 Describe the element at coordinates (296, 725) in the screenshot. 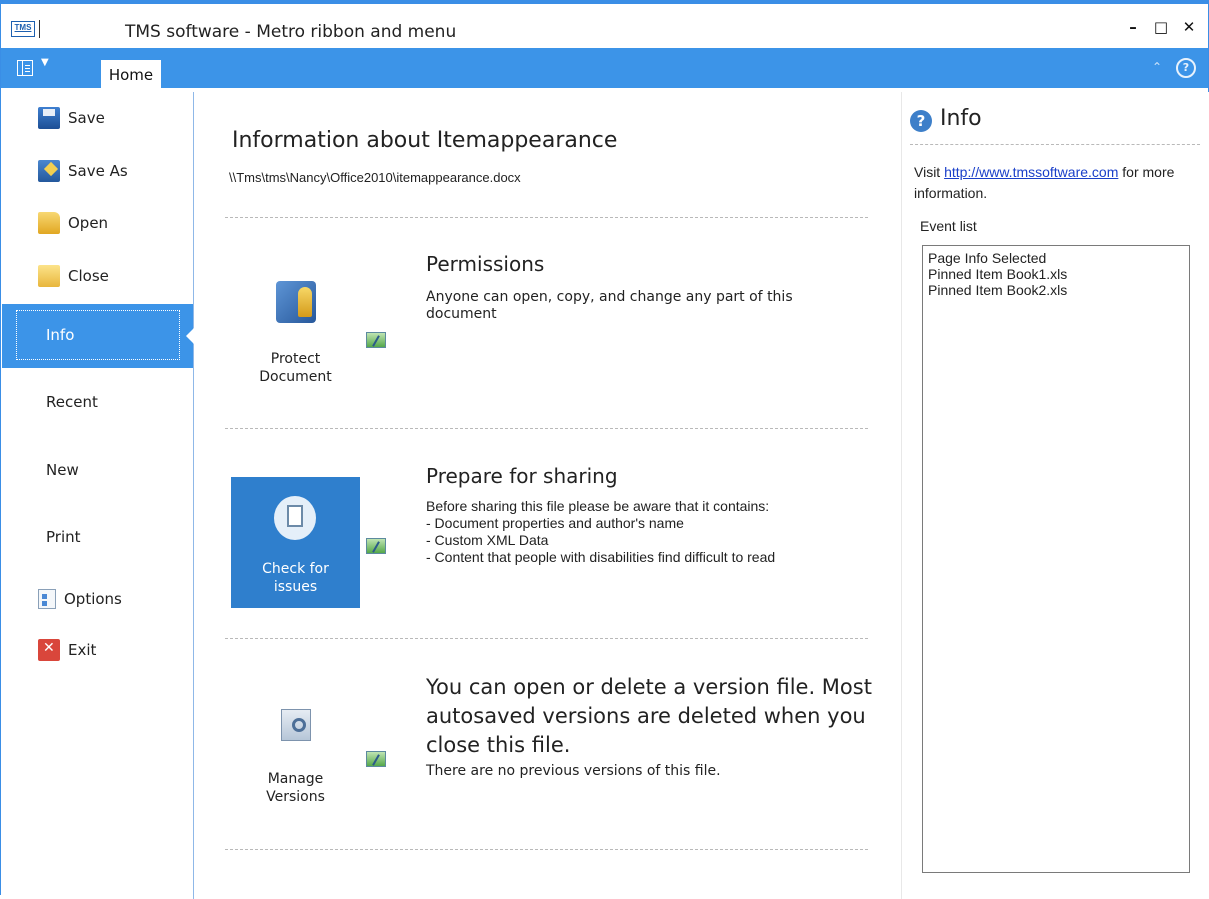

I see `versions-magnifier-icon` at that location.